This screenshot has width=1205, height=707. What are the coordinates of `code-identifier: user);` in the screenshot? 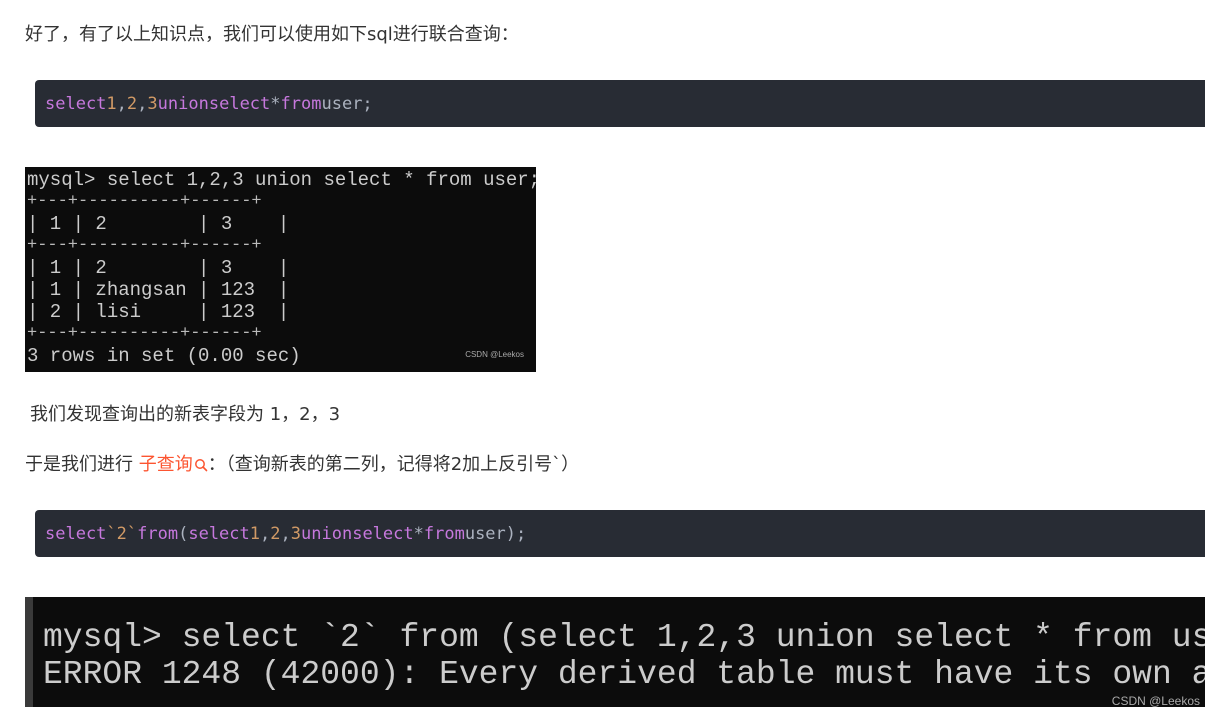 It's located at (495, 533).